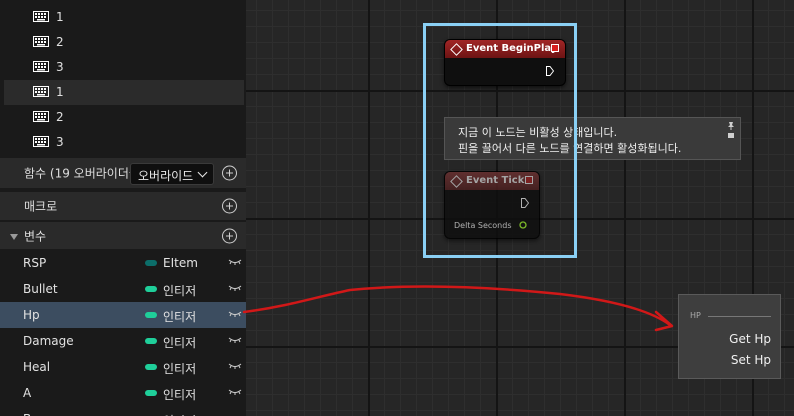  I want to click on variables-section-header: 변수, so click(123, 235).